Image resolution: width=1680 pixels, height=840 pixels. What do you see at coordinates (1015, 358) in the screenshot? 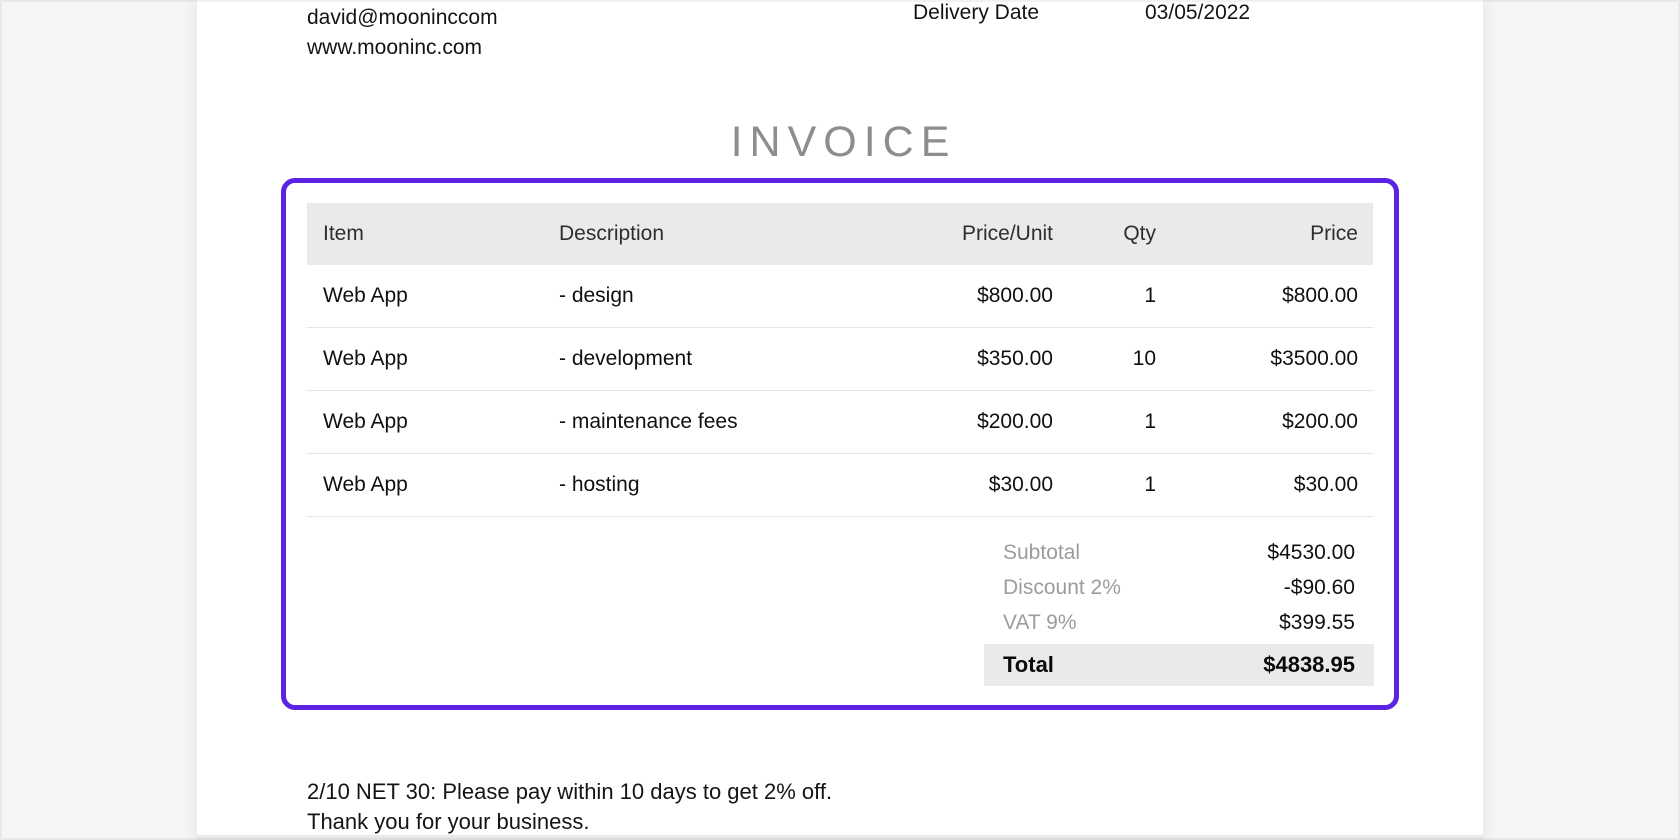
I see `price-unit-cell: $350.00` at bounding box center [1015, 358].